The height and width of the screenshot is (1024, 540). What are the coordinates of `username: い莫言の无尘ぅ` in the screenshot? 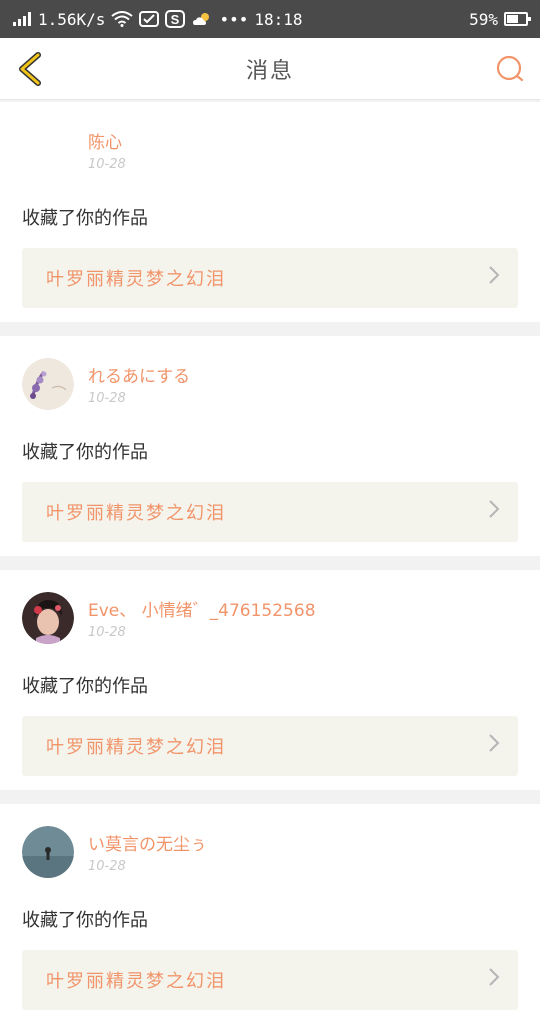 It's located at (147, 842).